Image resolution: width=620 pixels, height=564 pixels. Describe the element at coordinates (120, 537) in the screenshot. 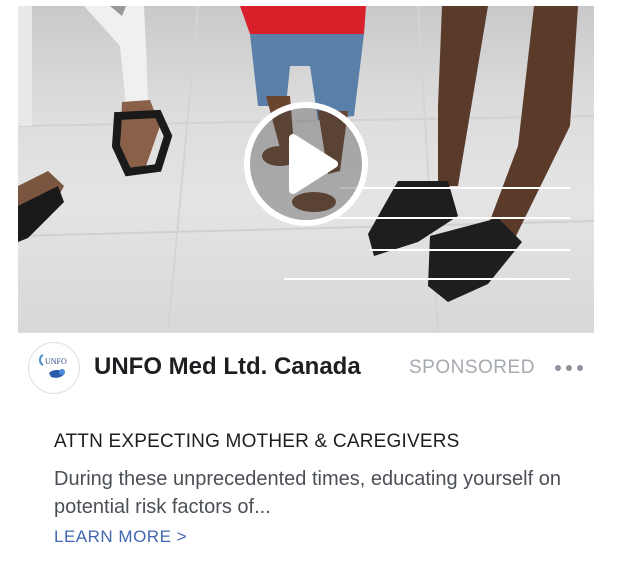

I see `learn-more-link: LEARN MORE >` at that location.